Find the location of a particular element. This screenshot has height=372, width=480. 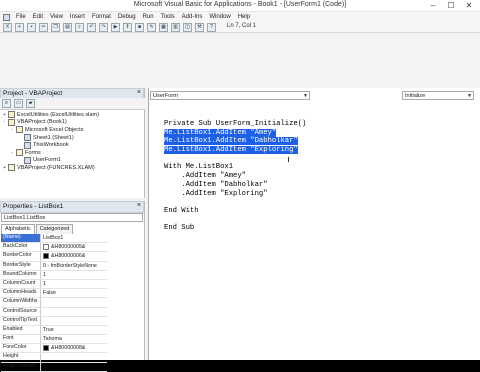

property-value: ListBox1 is located at coordinates (52, 238).